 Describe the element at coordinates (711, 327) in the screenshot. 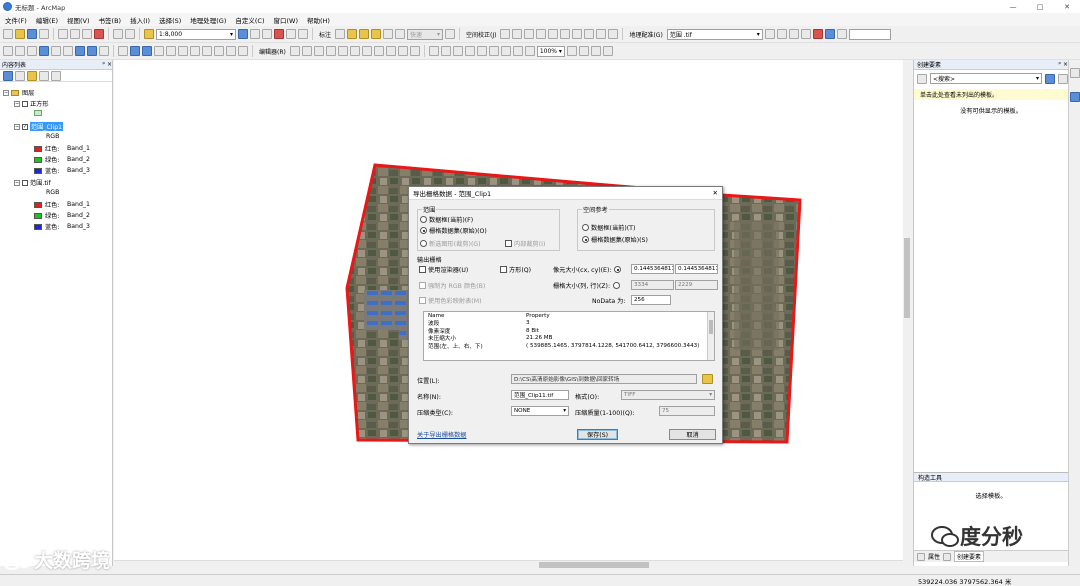

I see `properties-scroll-thumb` at that location.